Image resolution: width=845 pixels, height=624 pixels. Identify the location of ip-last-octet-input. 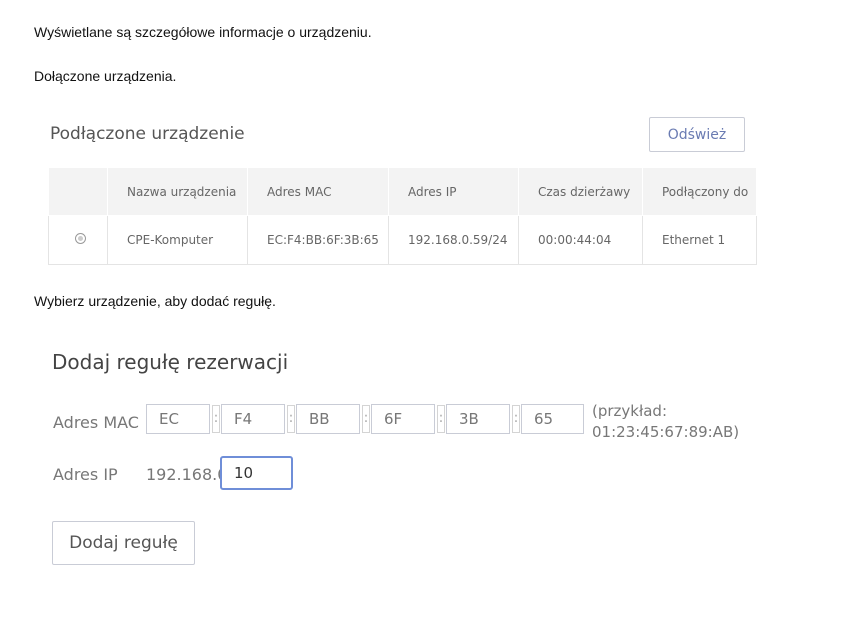
(256, 473).